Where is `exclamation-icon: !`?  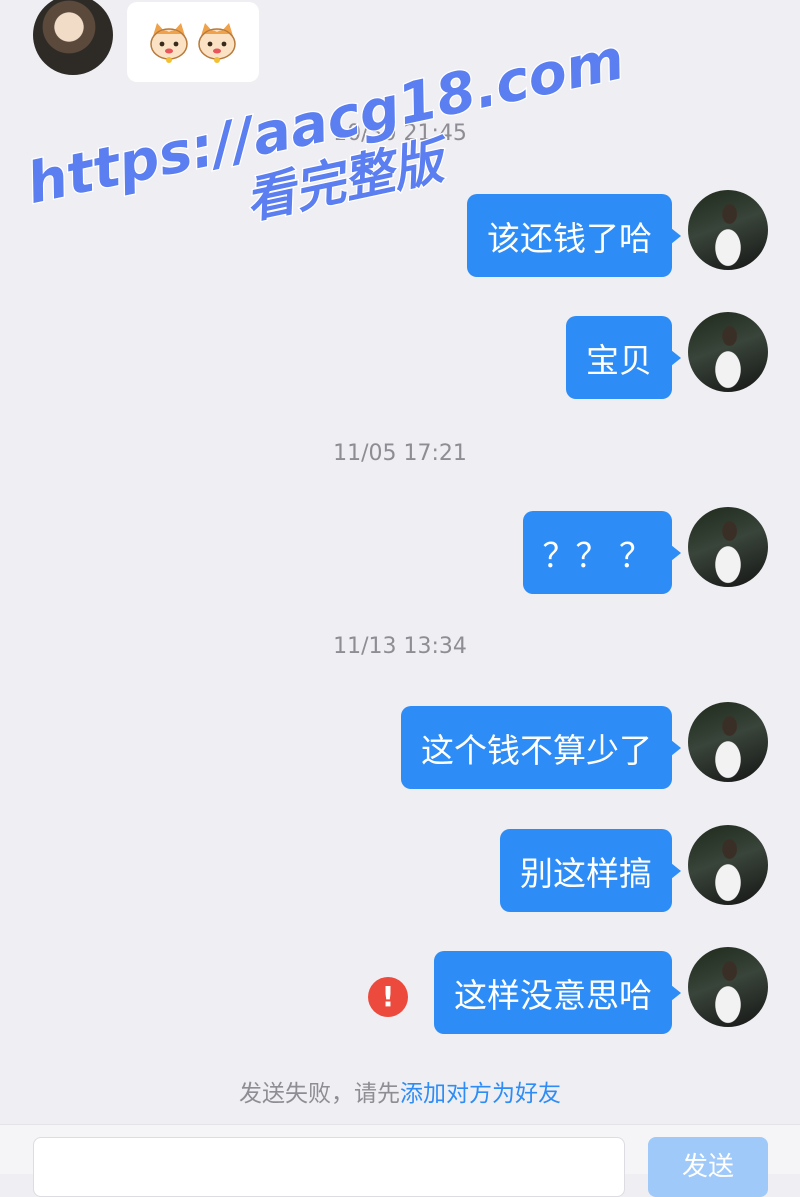 exclamation-icon: ! is located at coordinates (388, 997).